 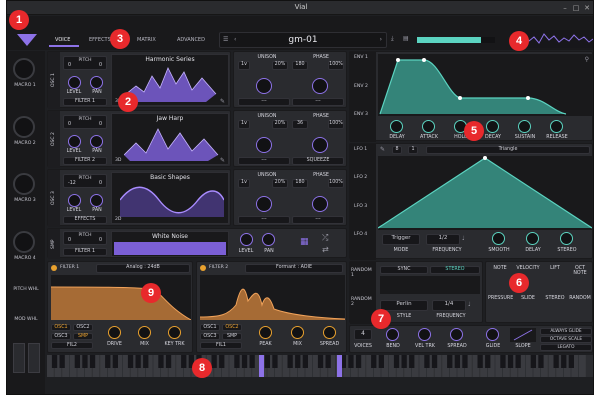 I want to click on filter2-response, so click(x=272, y=297).